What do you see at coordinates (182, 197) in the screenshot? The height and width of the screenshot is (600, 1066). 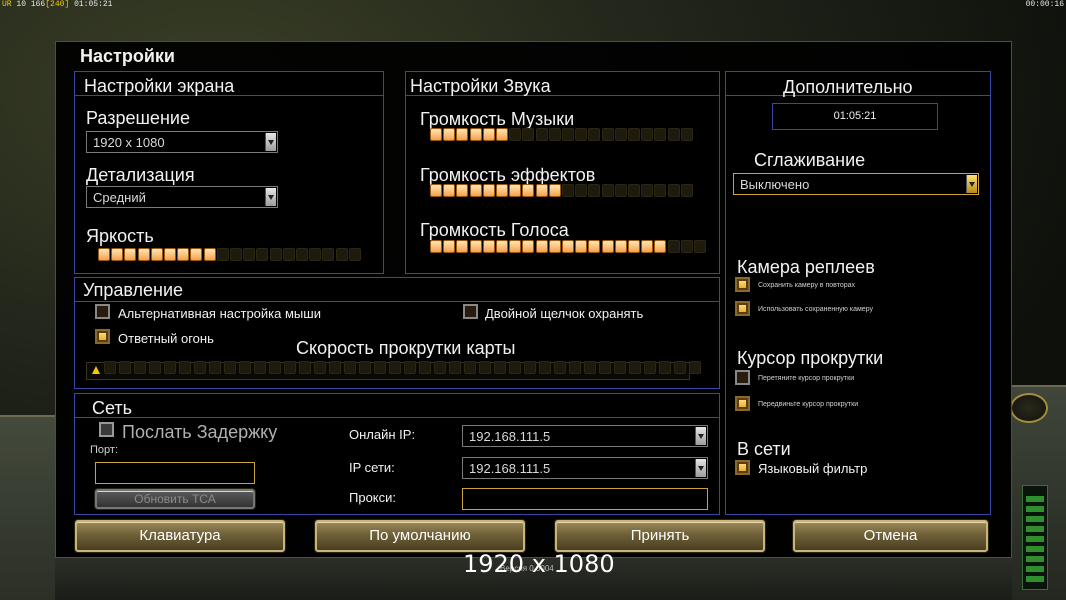 I see `detail-dropdown: Средний` at bounding box center [182, 197].